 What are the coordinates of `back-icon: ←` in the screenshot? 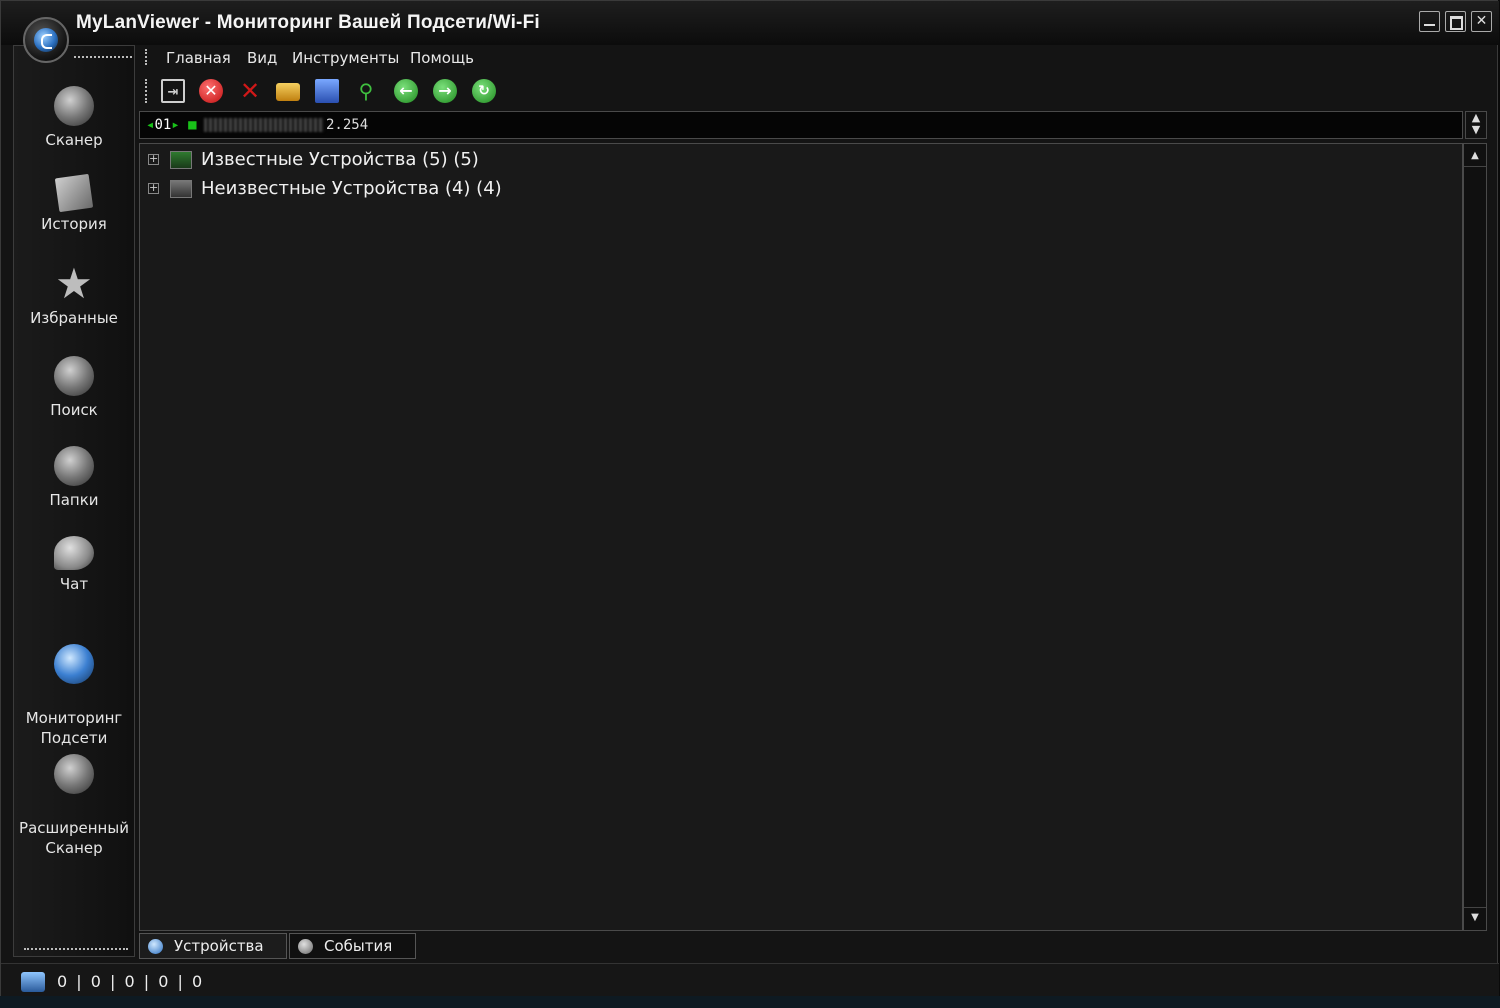 It's located at (406, 91).